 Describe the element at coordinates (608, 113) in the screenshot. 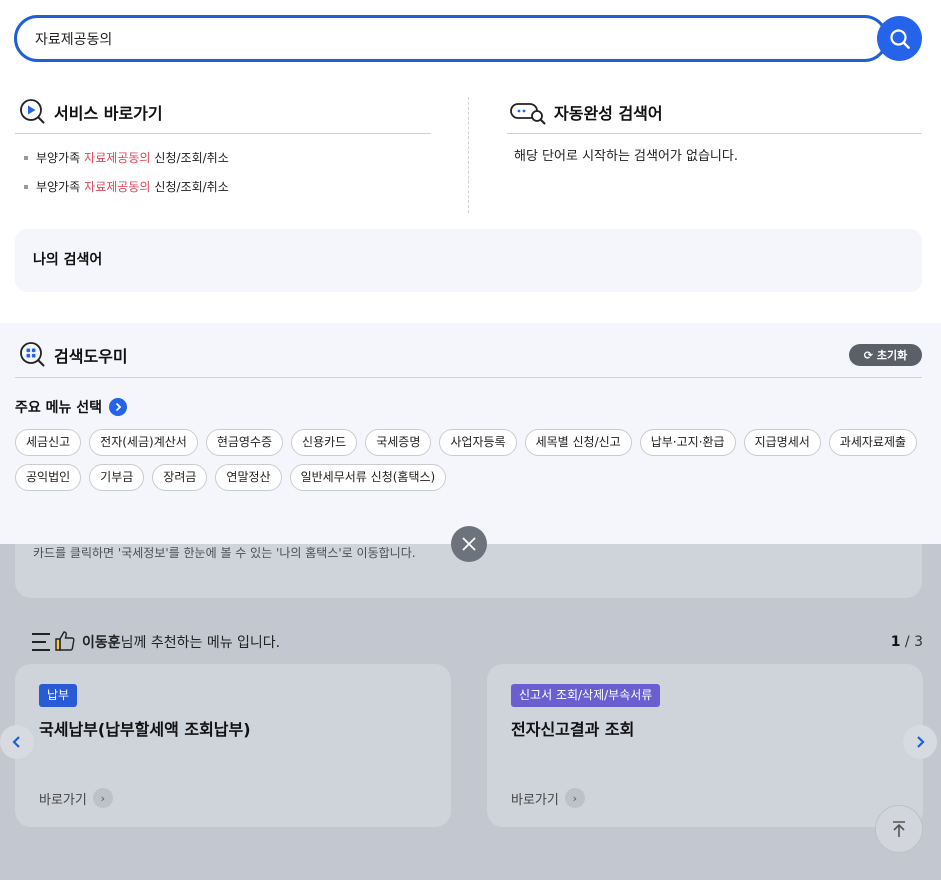

I see `autocomplete-title: 자동완성 검색어` at that location.